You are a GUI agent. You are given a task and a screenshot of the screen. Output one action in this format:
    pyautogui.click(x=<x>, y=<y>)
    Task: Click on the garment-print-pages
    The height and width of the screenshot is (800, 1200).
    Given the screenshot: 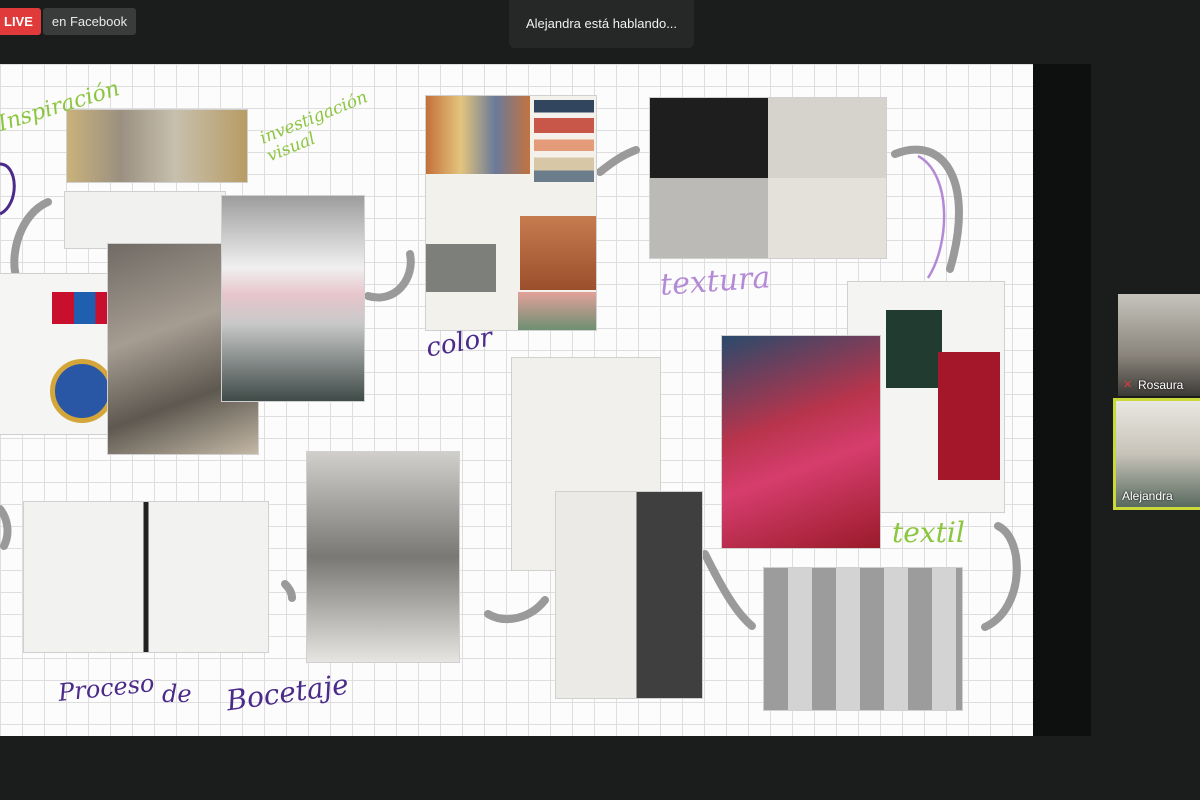 What is the action you would take?
    pyautogui.click(x=863, y=639)
    